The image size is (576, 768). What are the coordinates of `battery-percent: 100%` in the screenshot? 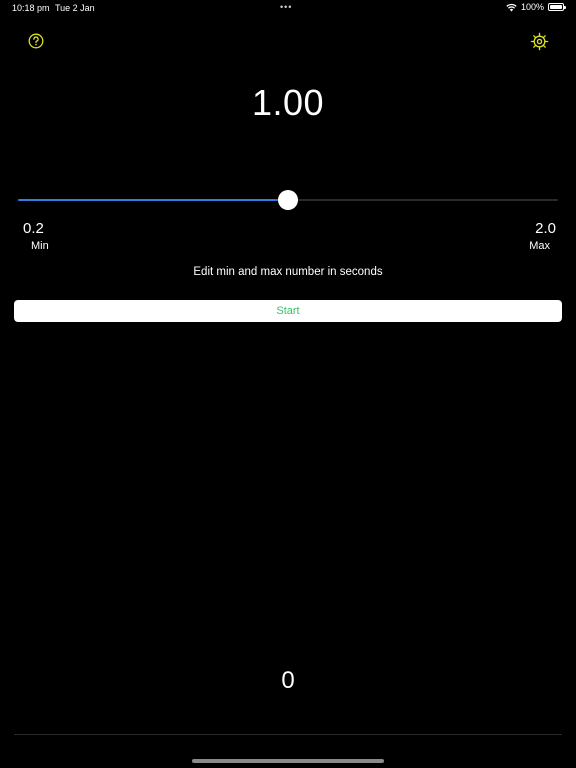 It's located at (532, 7).